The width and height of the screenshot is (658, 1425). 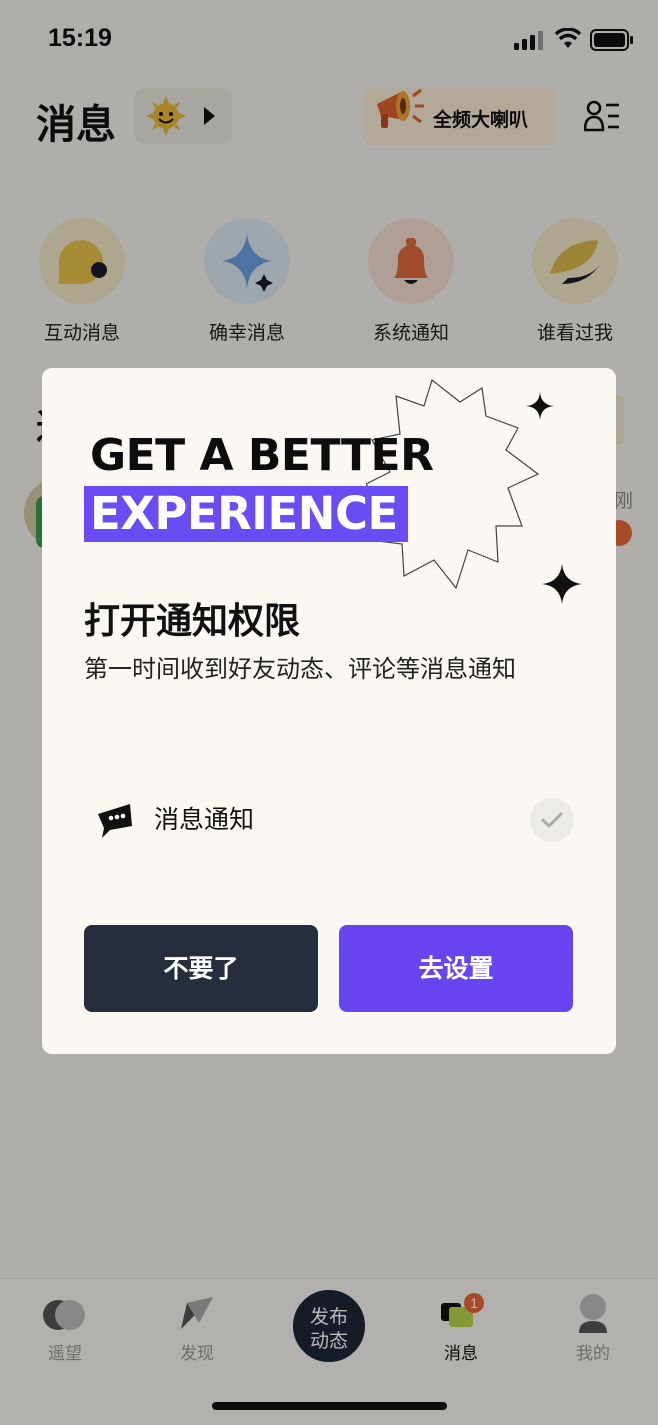 I want to click on message-notification-icon, so click(x=115, y=821).